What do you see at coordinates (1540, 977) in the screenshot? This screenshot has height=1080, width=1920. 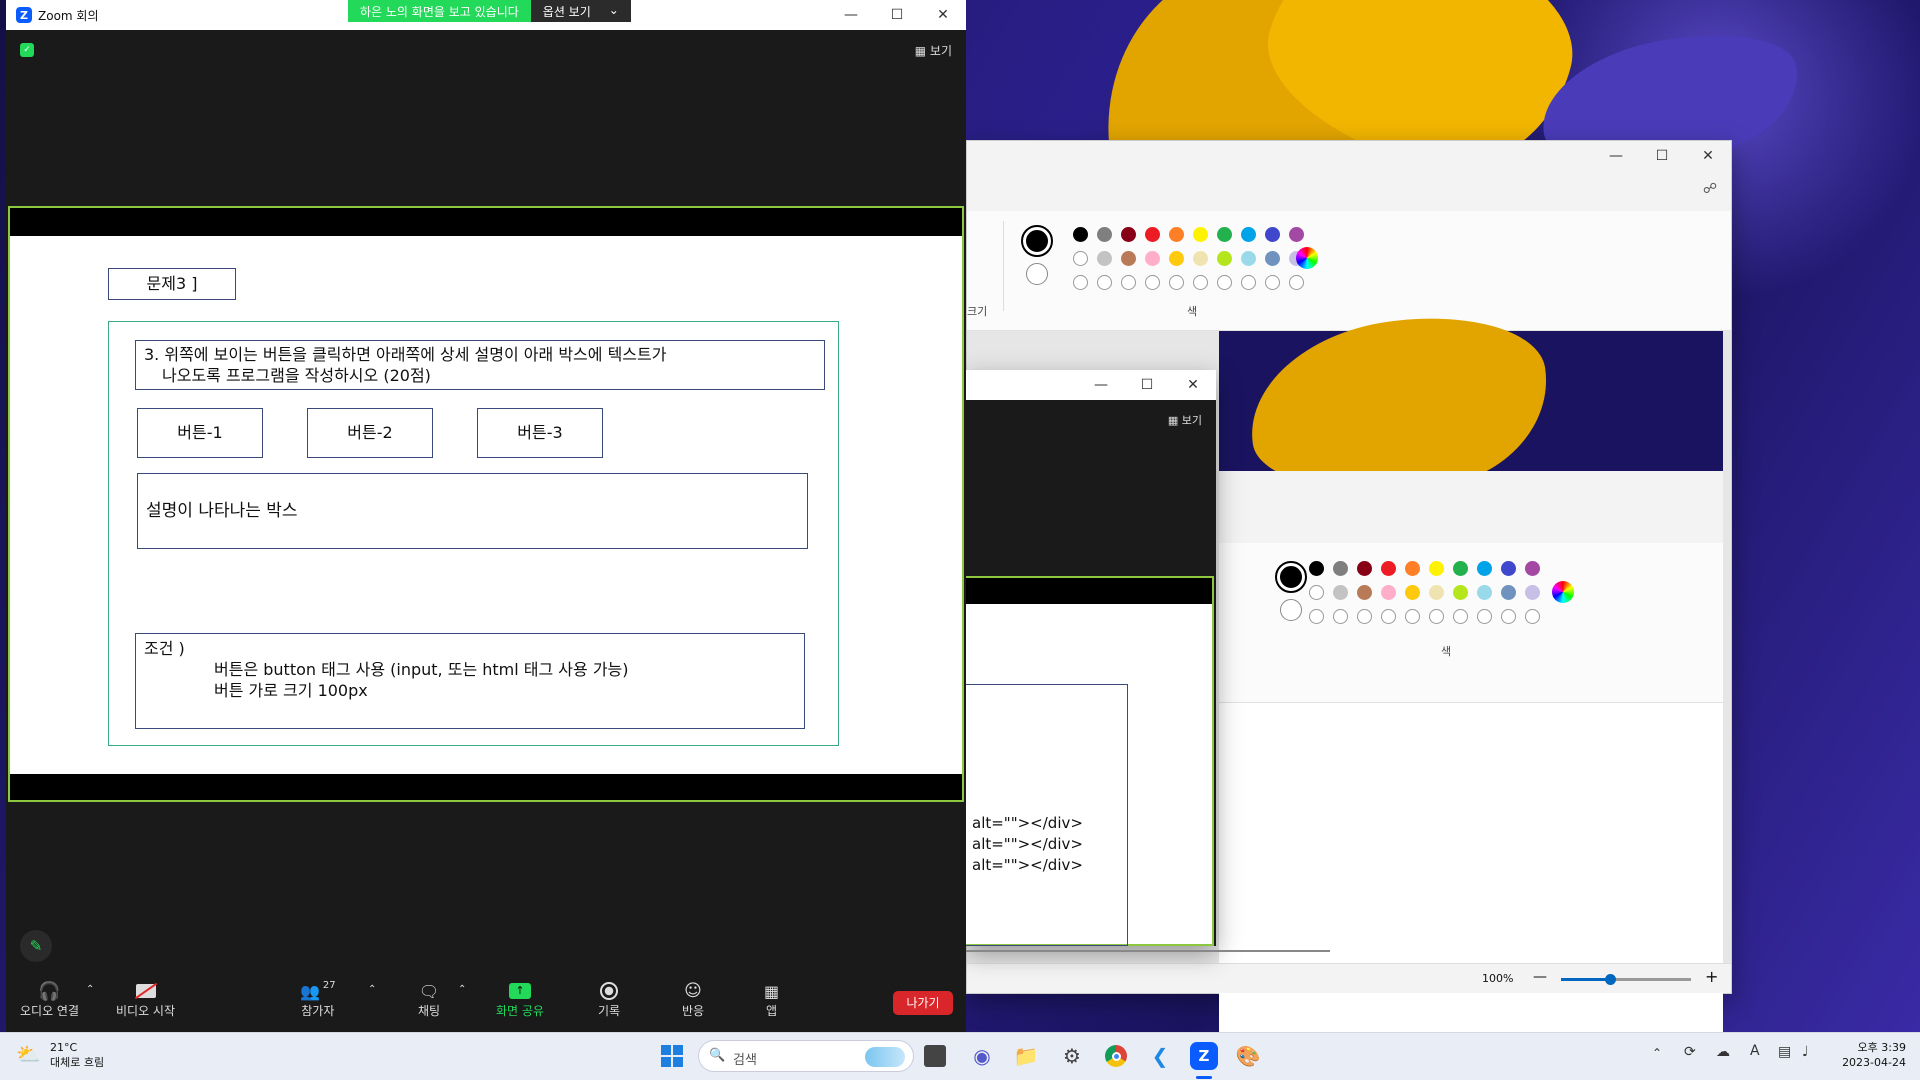 I see `zoom-out-icon: —` at bounding box center [1540, 977].